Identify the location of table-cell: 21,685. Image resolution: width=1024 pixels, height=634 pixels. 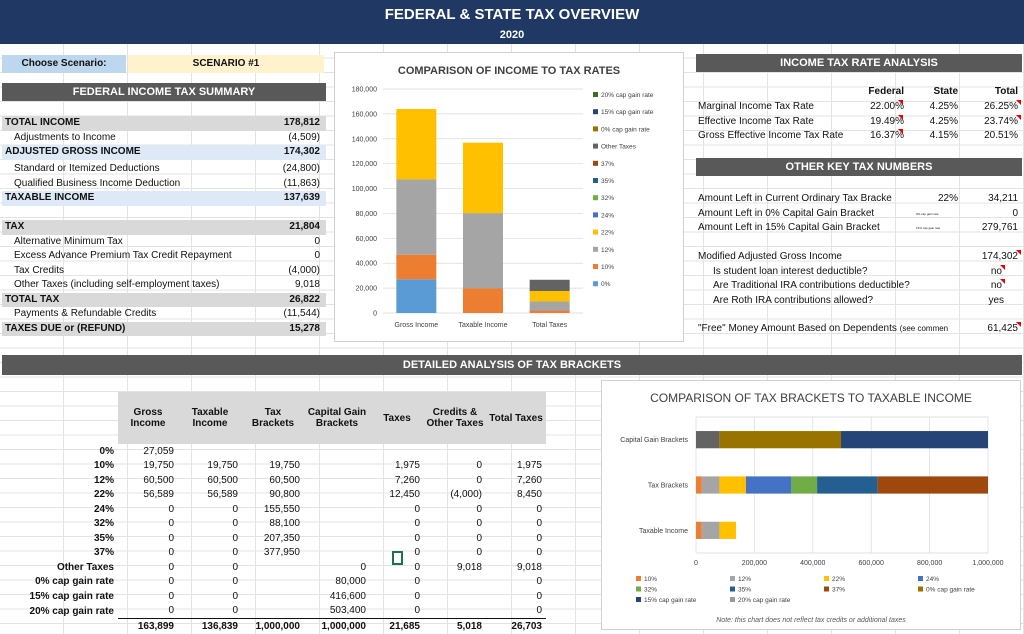
(397, 626).